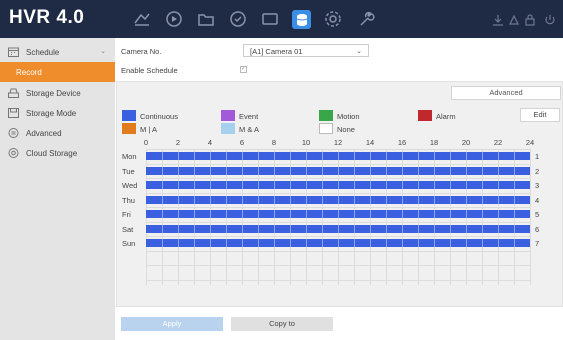  I want to click on enable-schedule-checkbox: ✓, so click(243, 69).